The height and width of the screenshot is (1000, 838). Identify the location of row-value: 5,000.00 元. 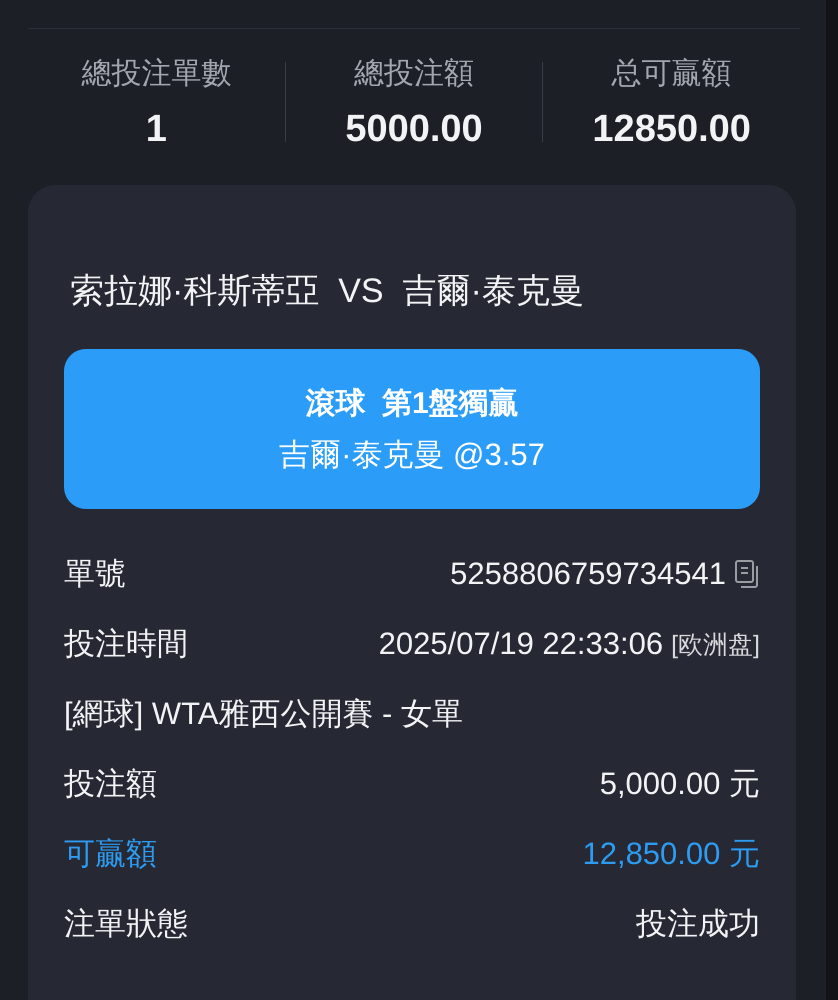
(680, 784).